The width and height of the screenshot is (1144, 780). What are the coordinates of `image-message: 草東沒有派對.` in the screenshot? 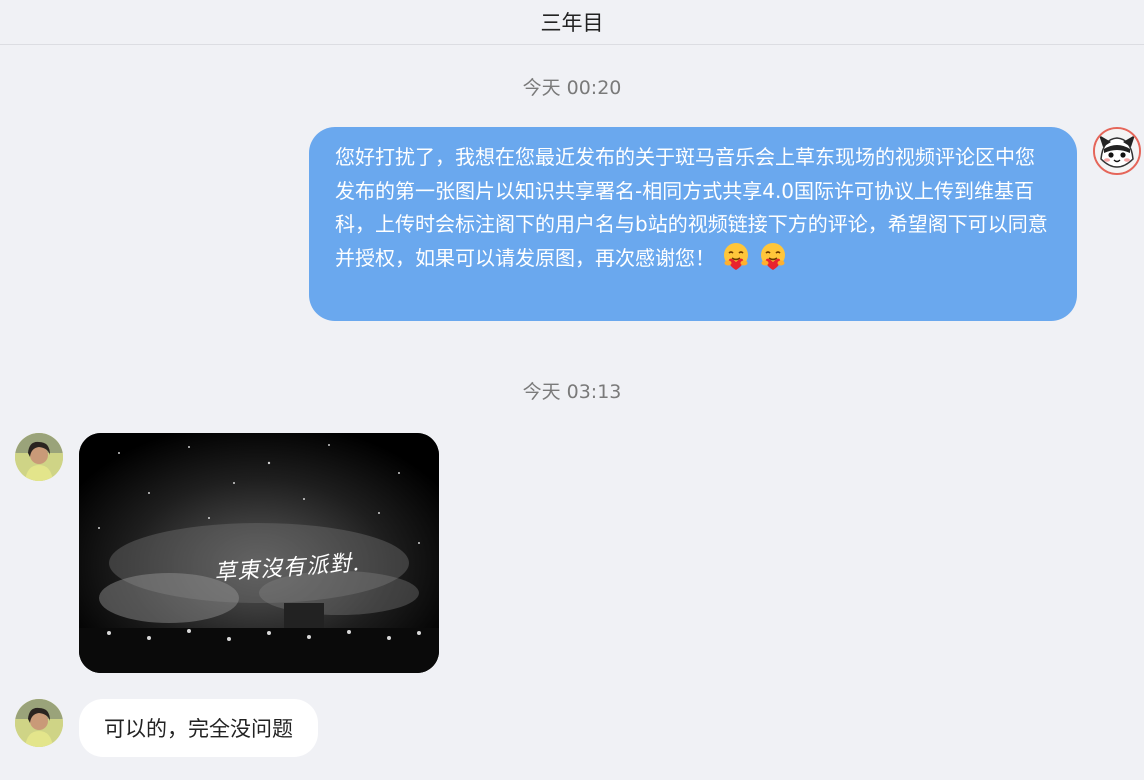 It's located at (259, 553).